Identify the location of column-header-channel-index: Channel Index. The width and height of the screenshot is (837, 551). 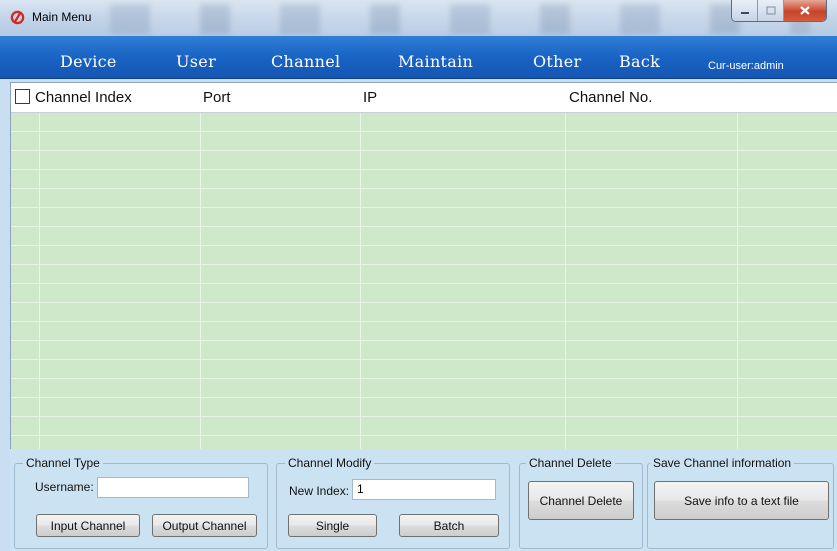
(83, 97).